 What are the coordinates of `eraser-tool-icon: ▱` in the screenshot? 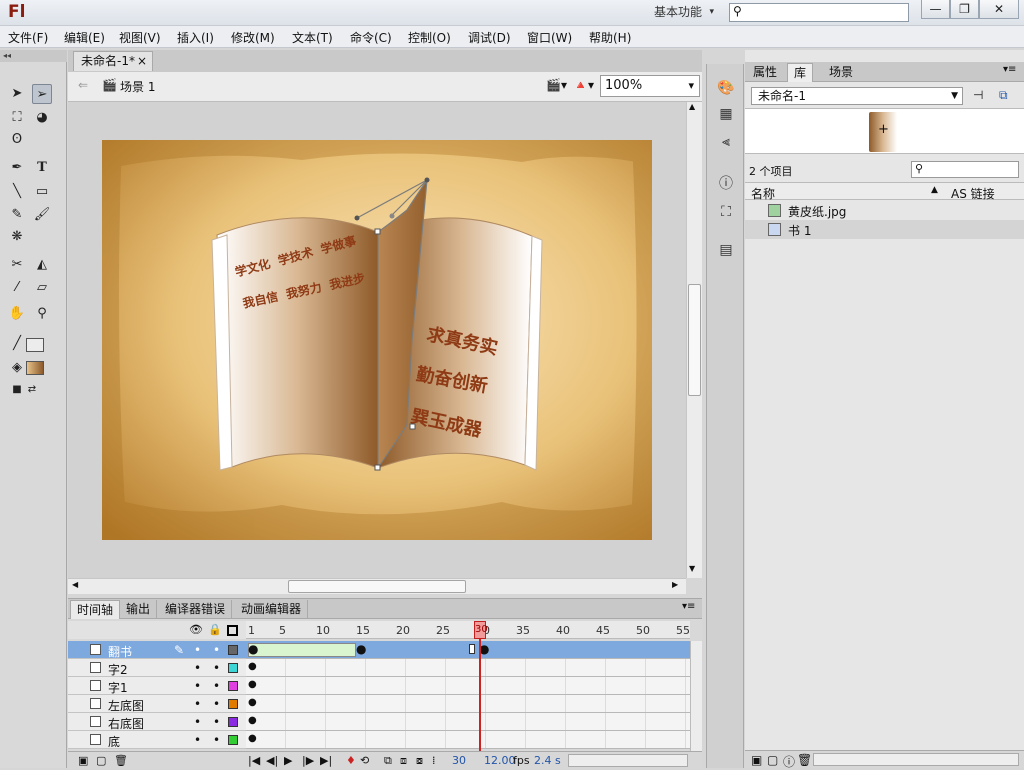 It's located at (42, 288).